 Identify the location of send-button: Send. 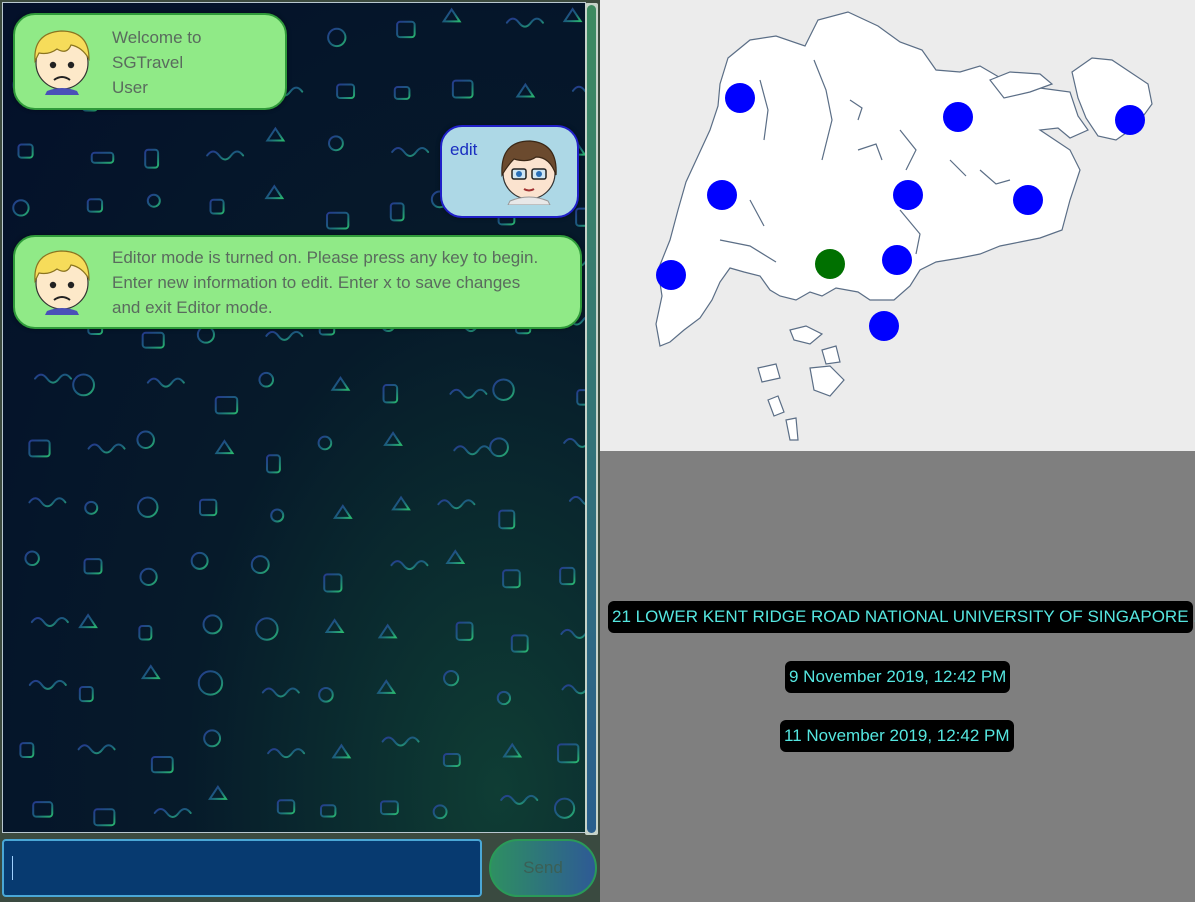
(543, 868).